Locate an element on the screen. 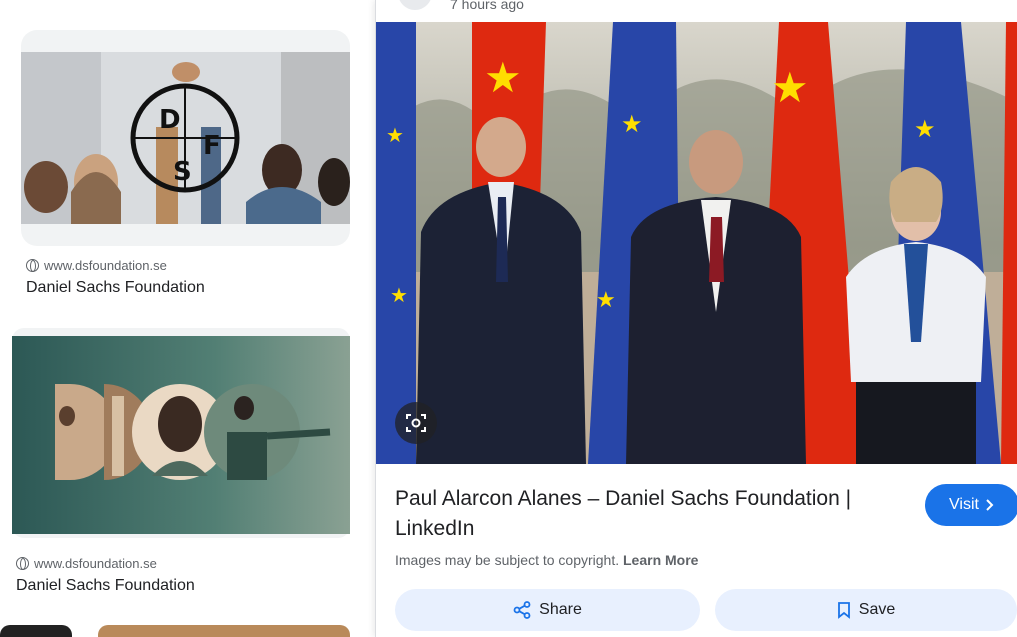 The height and width of the screenshot is (637, 1017). result-source-1: www.dsfoundation.se is located at coordinates (96, 265).